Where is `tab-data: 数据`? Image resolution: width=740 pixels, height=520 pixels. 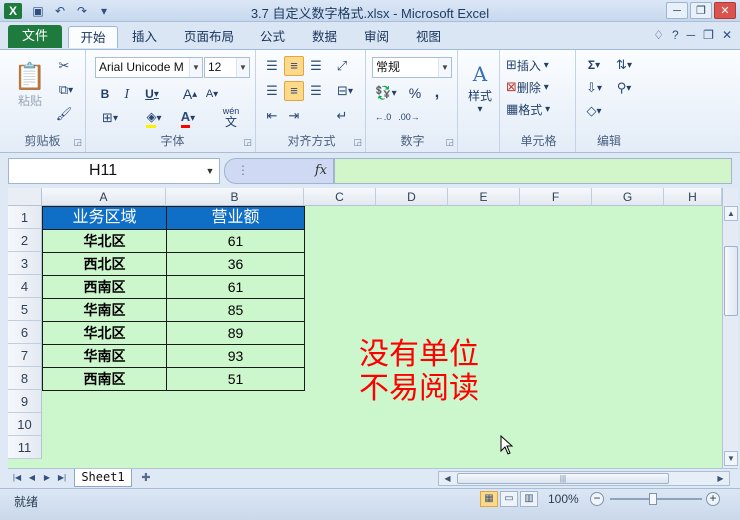 tab-data: 数据 is located at coordinates (324, 37).